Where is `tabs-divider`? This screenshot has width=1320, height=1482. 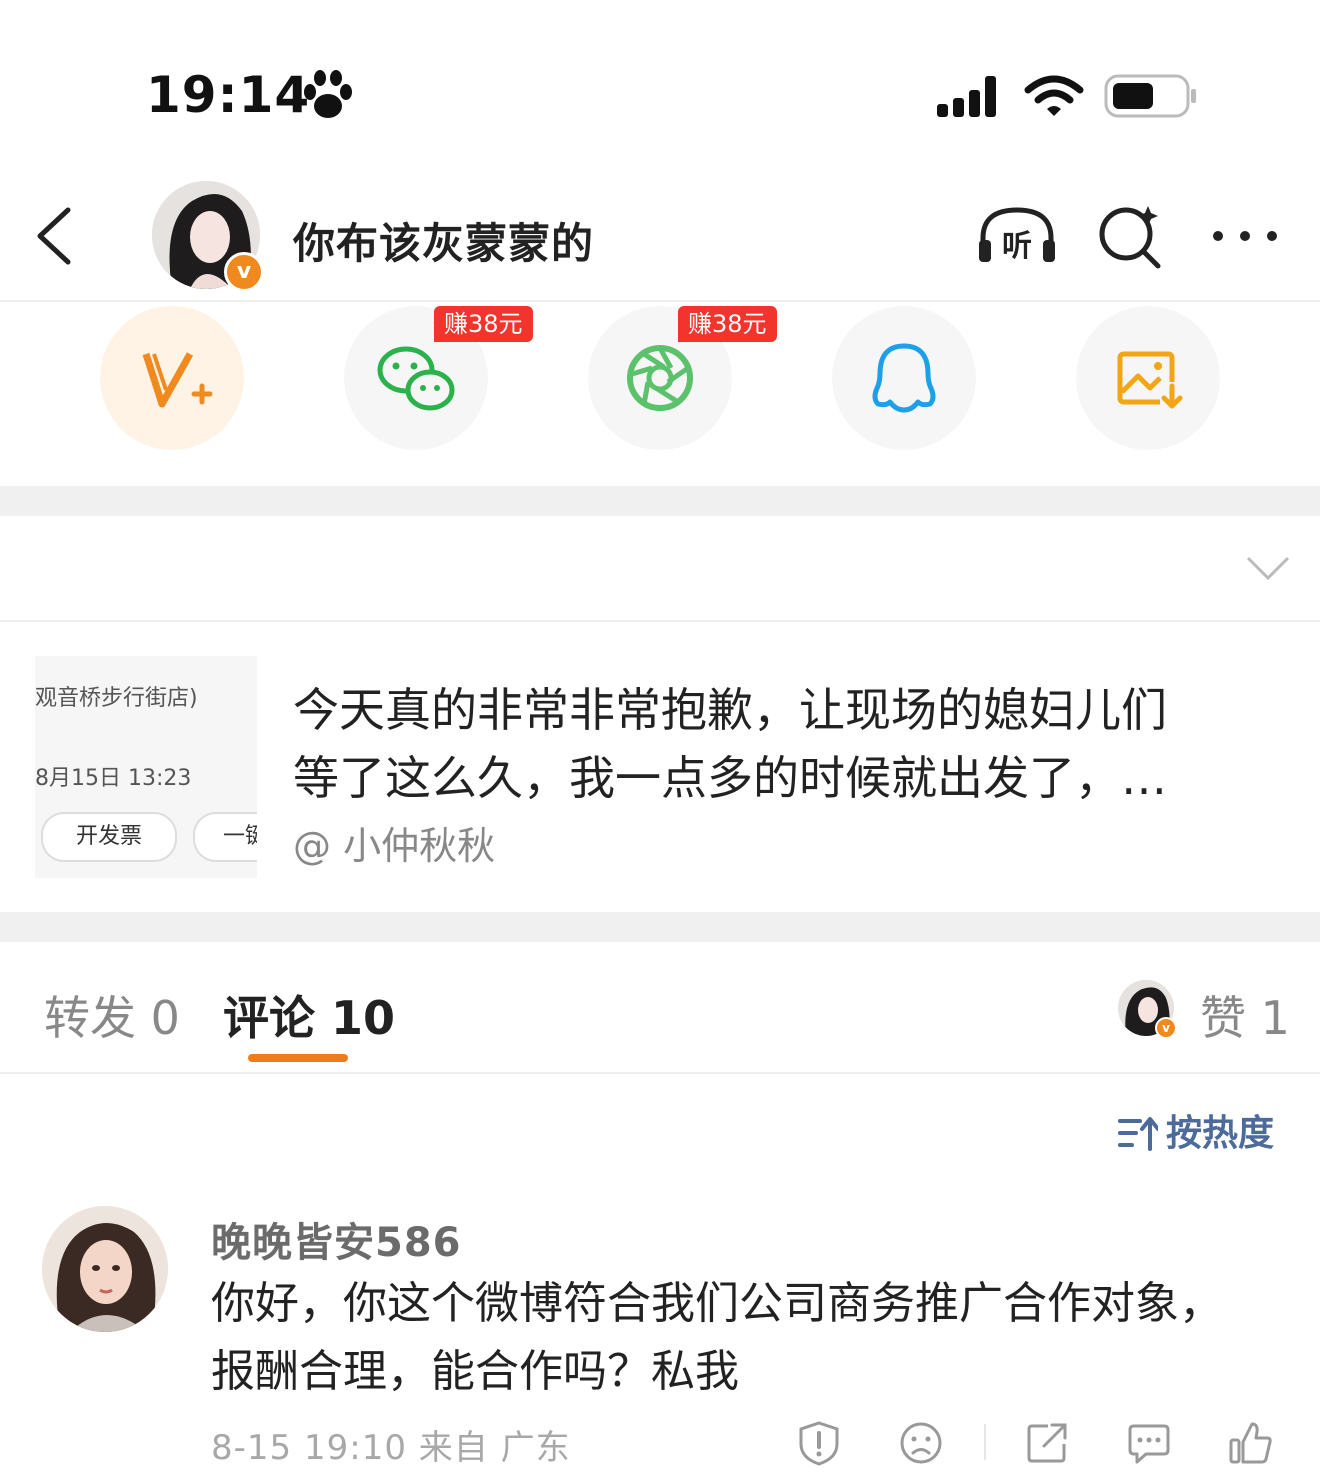
tabs-divider is located at coordinates (660, 1073).